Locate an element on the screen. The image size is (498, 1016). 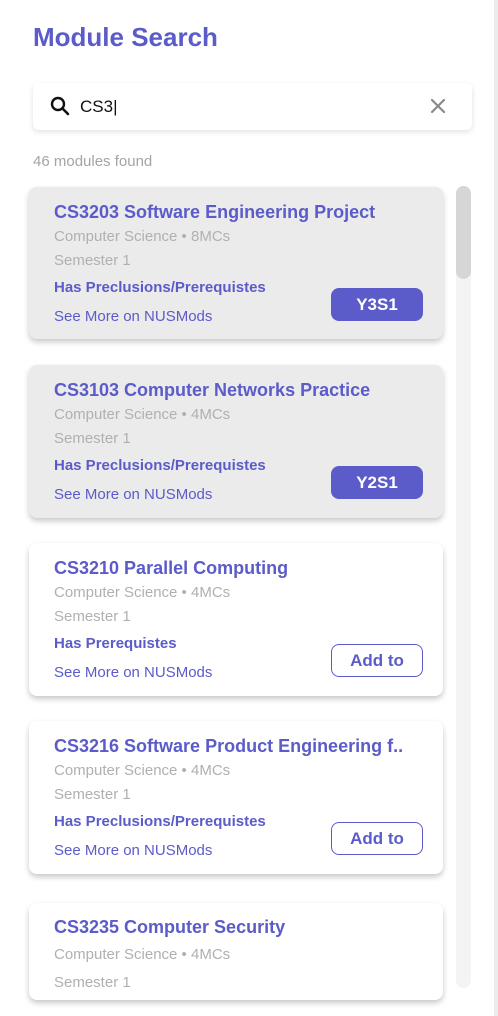
module-title: CS3216 Software Product Engineering f.. is located at coordinates (229, 746).